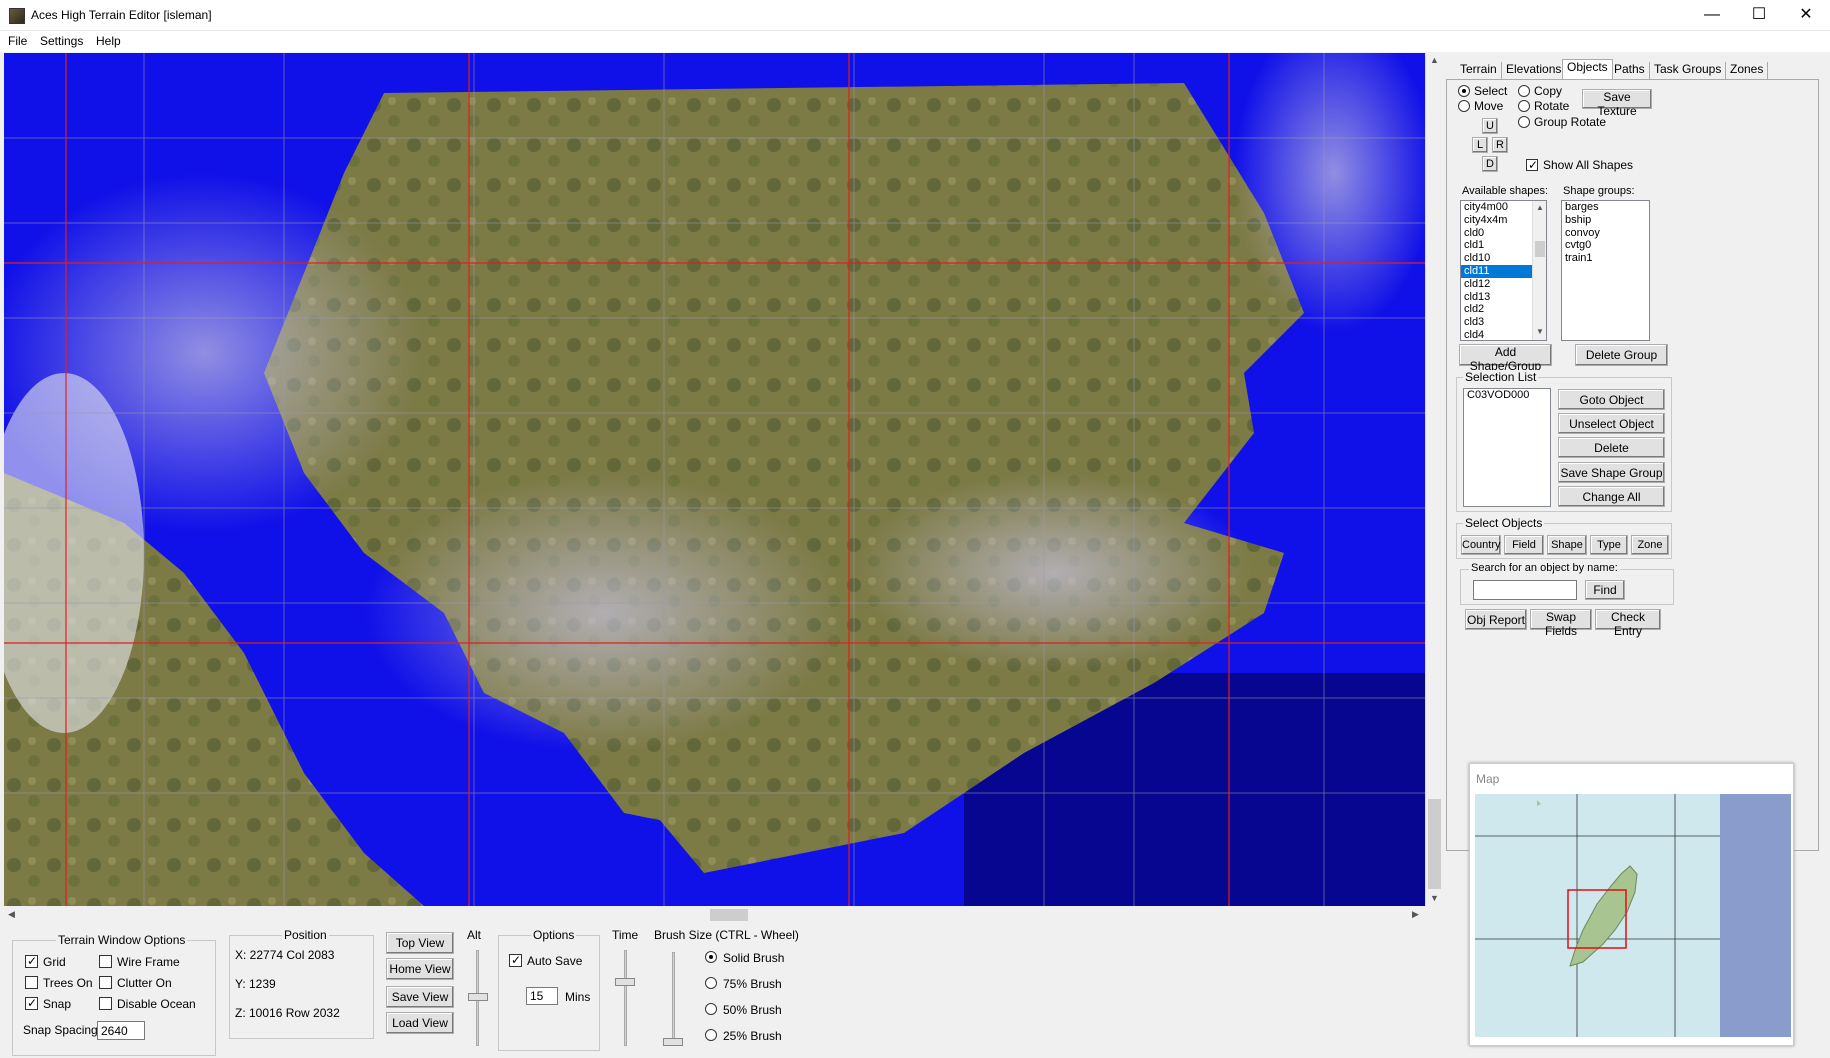  I want to click on delete-object-button: Delete, so click(1611, 447).